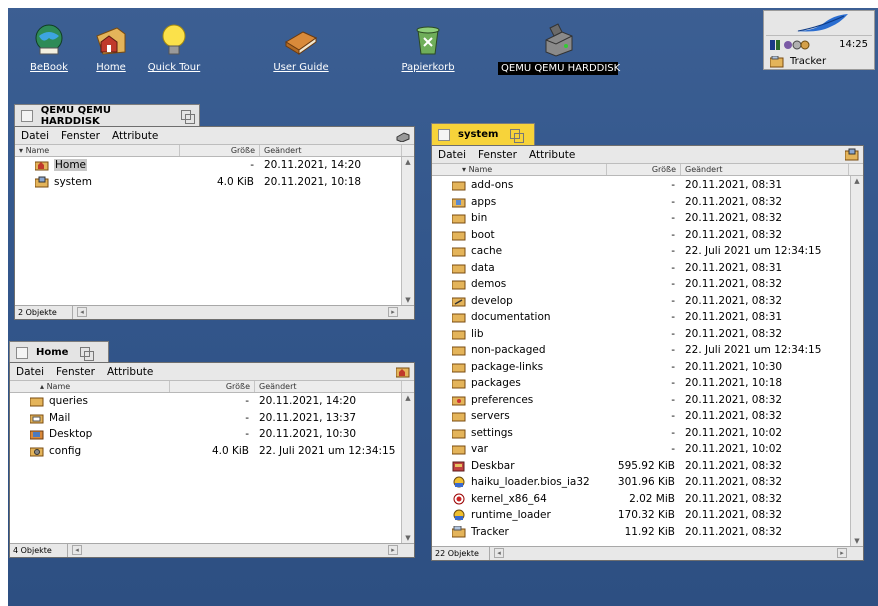  I want to click on list-item: add-ons -20.11.2021, 08:31, so click(647, 185).